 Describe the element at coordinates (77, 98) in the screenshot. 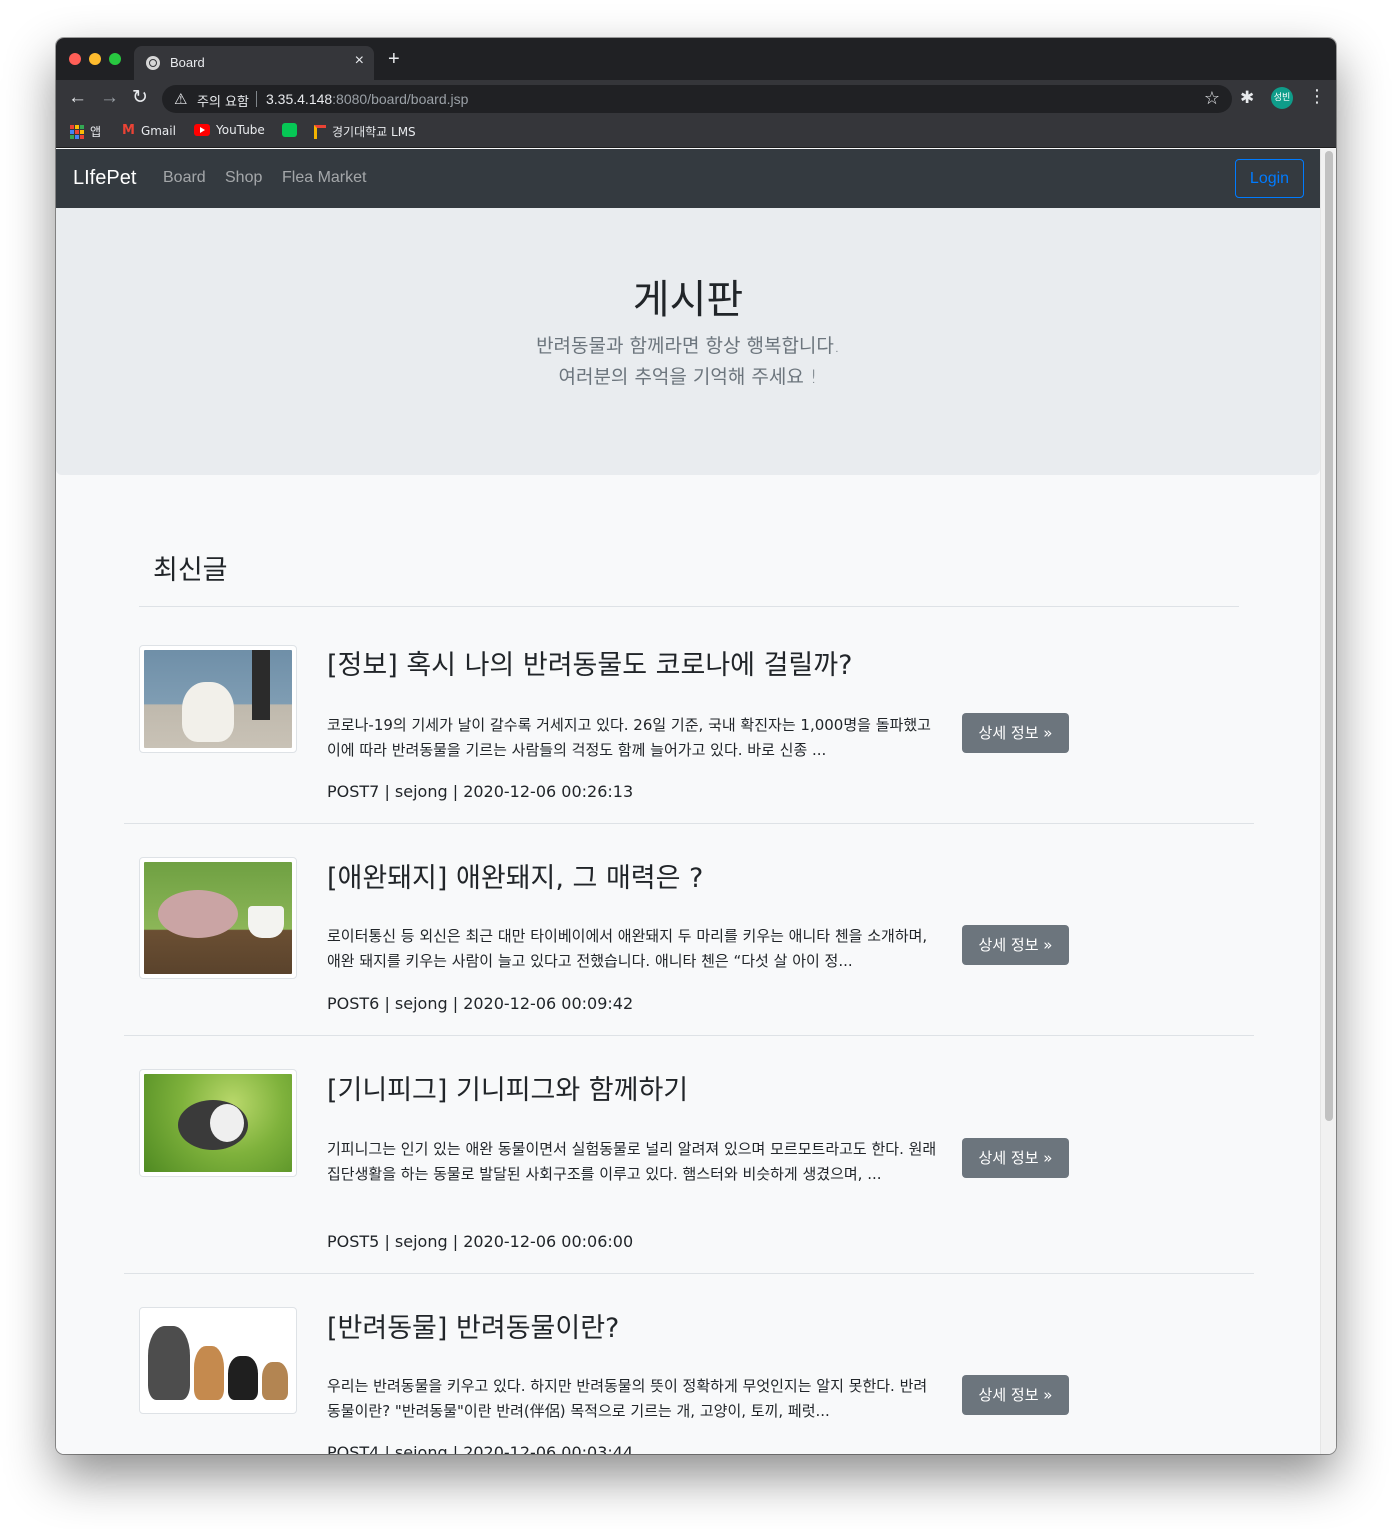

I see `back-arrow-icon: ←` at that location.